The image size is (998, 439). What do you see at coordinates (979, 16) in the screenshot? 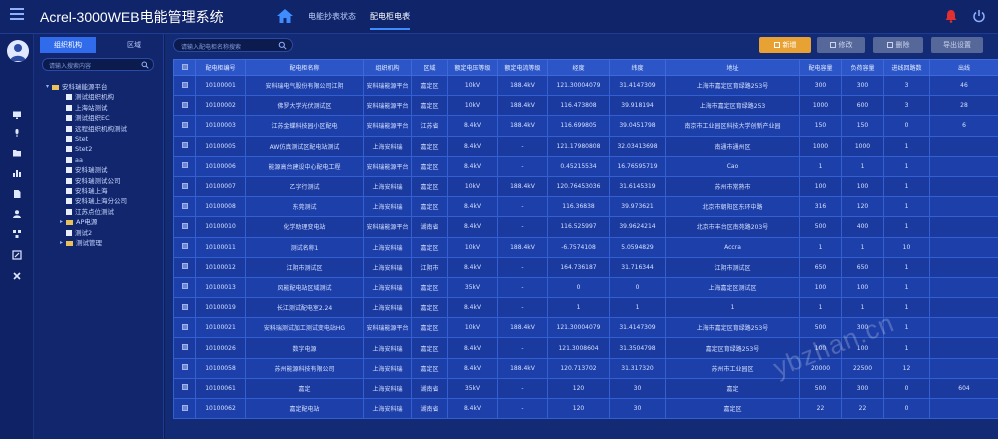
I see `power-icon` at bounding box center [979, 16].